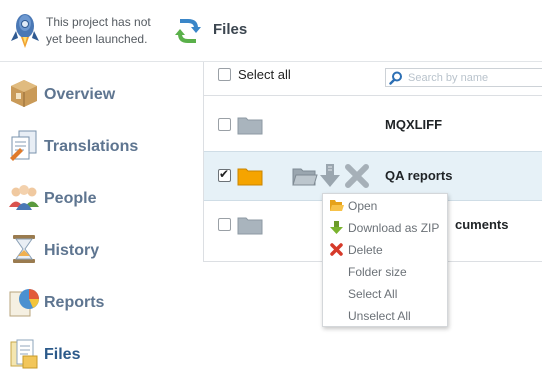 This screenshot has width=542, height=384. What do you see at coordinates (373, 125) in the screenshot?
I see `file-row: MQXLIFF` at bounding box center [373, 125].